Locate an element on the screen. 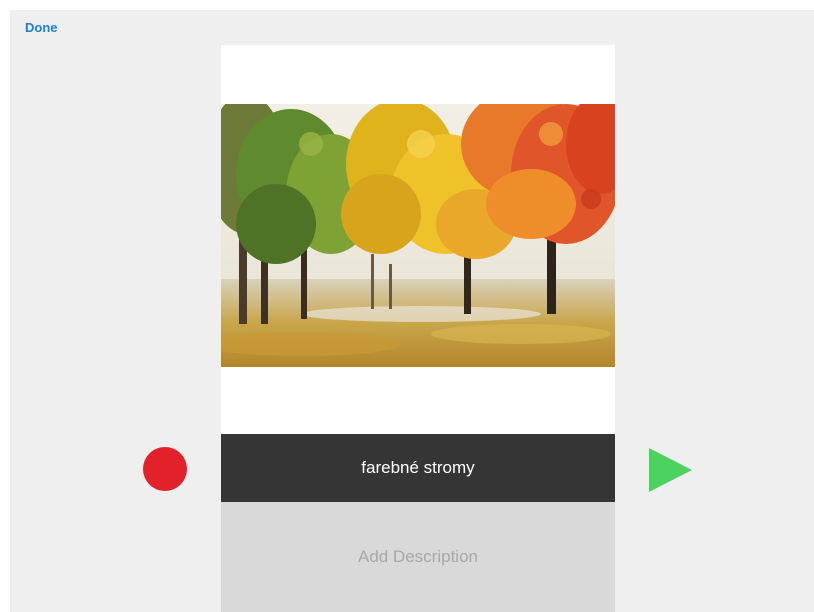 The width and height of the screenshot is (814, 612). description-placeholder: Add Description is located at coordinates (417, 556).